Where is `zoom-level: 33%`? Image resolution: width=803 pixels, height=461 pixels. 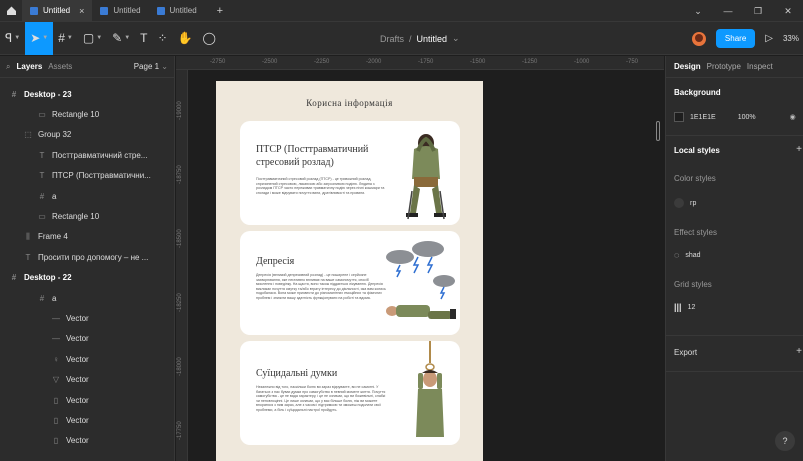 zoom-level: 33% is located at coordinates (791, 38).